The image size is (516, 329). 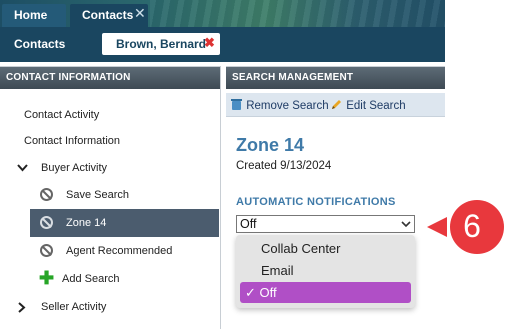 I want to click on remove-search-label: Remove Search, so click(x=287, y=106).